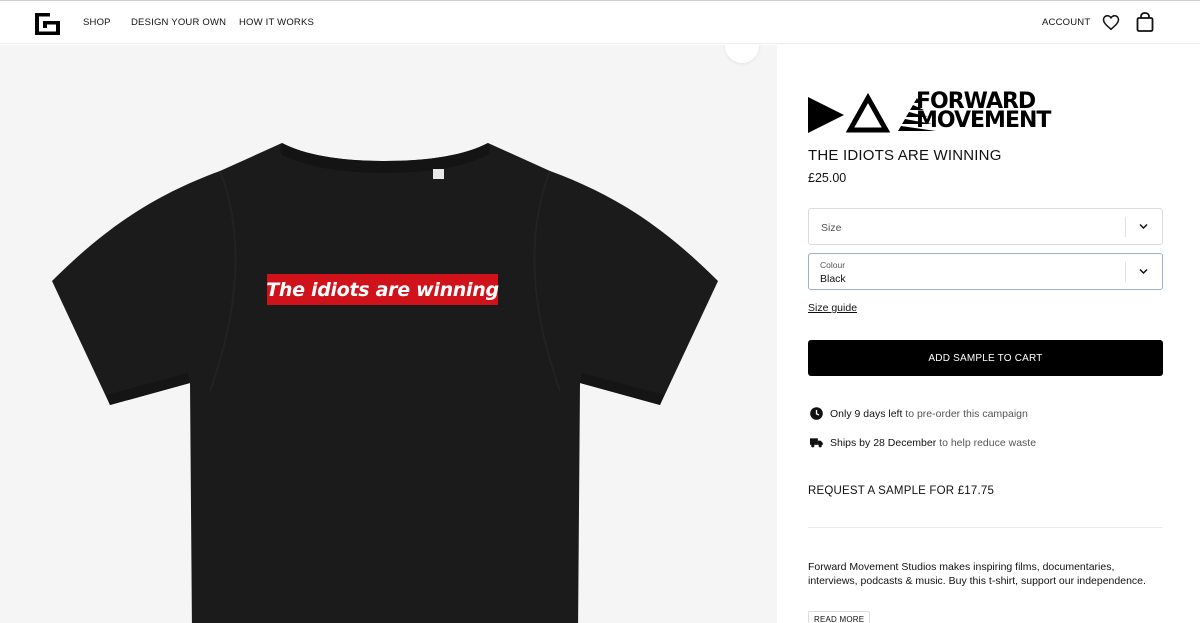 The height and width of the screenshot is (623, 1200). What do you see at coordinates (985, 226) in the screenshot?
I see `size-select: Size` at bounding box center [985, 226].